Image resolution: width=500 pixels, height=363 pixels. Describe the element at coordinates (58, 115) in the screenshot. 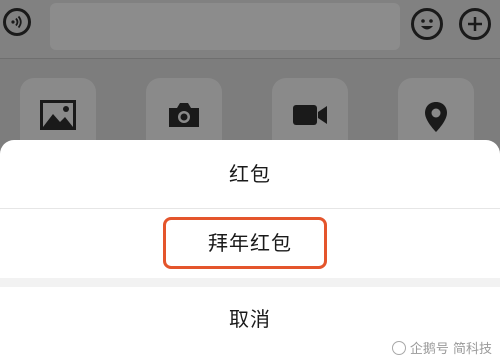

I see `image-icon` at that location.